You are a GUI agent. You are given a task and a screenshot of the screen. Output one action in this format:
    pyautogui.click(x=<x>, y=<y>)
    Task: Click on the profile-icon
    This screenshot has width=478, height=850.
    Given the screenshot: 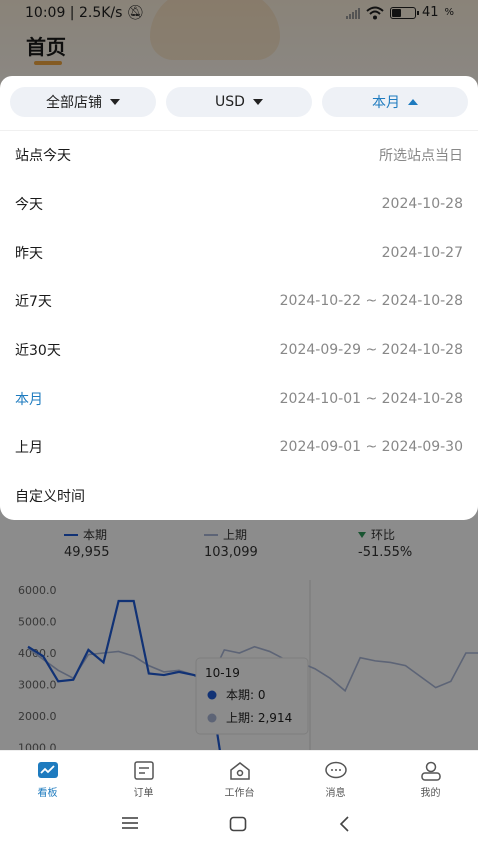 What is the action you would take?
    pyautogui.click(x=430, y=771)
    